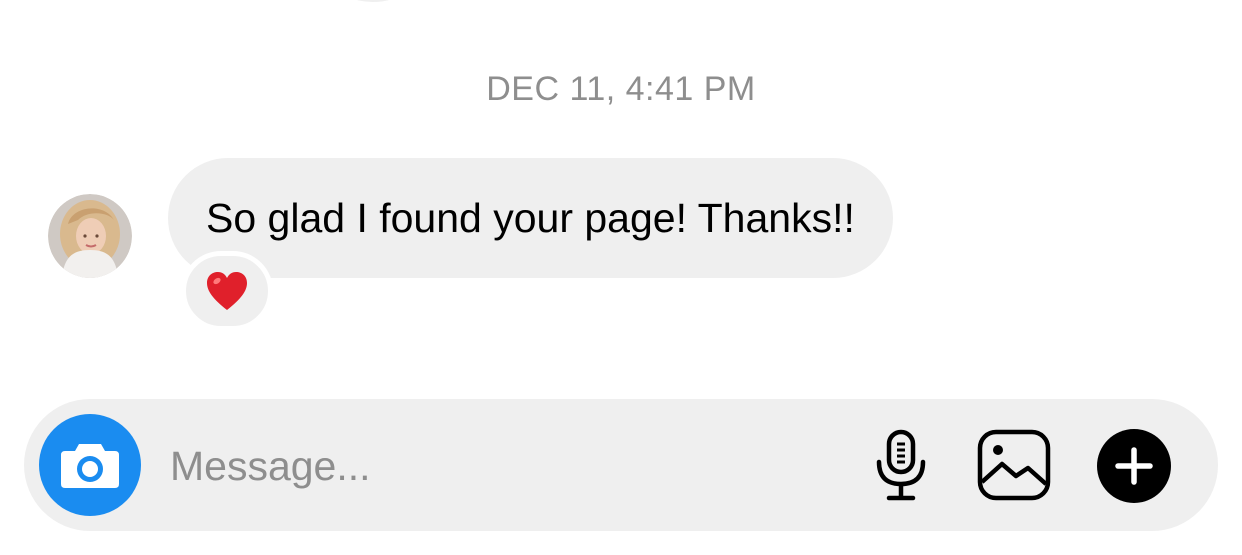 Image resolution: width=1242 pixels, height=555 pixels. Describe the element at coordinates (621, 89) in the screenshot. I see `message-timestamp: DEC 11, 4:41 PM` at that location.